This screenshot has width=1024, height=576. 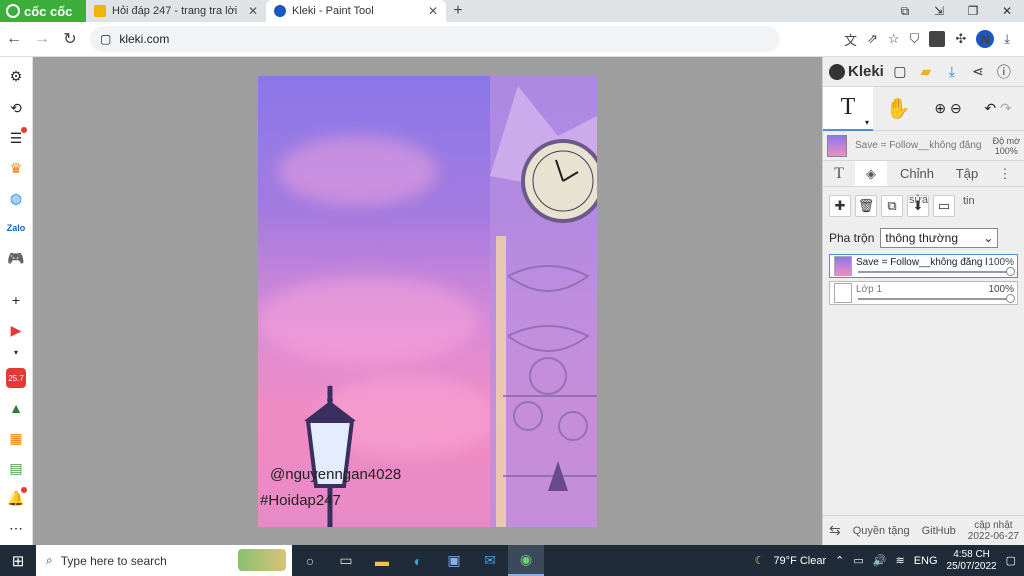 I want to click on windows-start-icon: ⊞, so click(x=18, y=561).